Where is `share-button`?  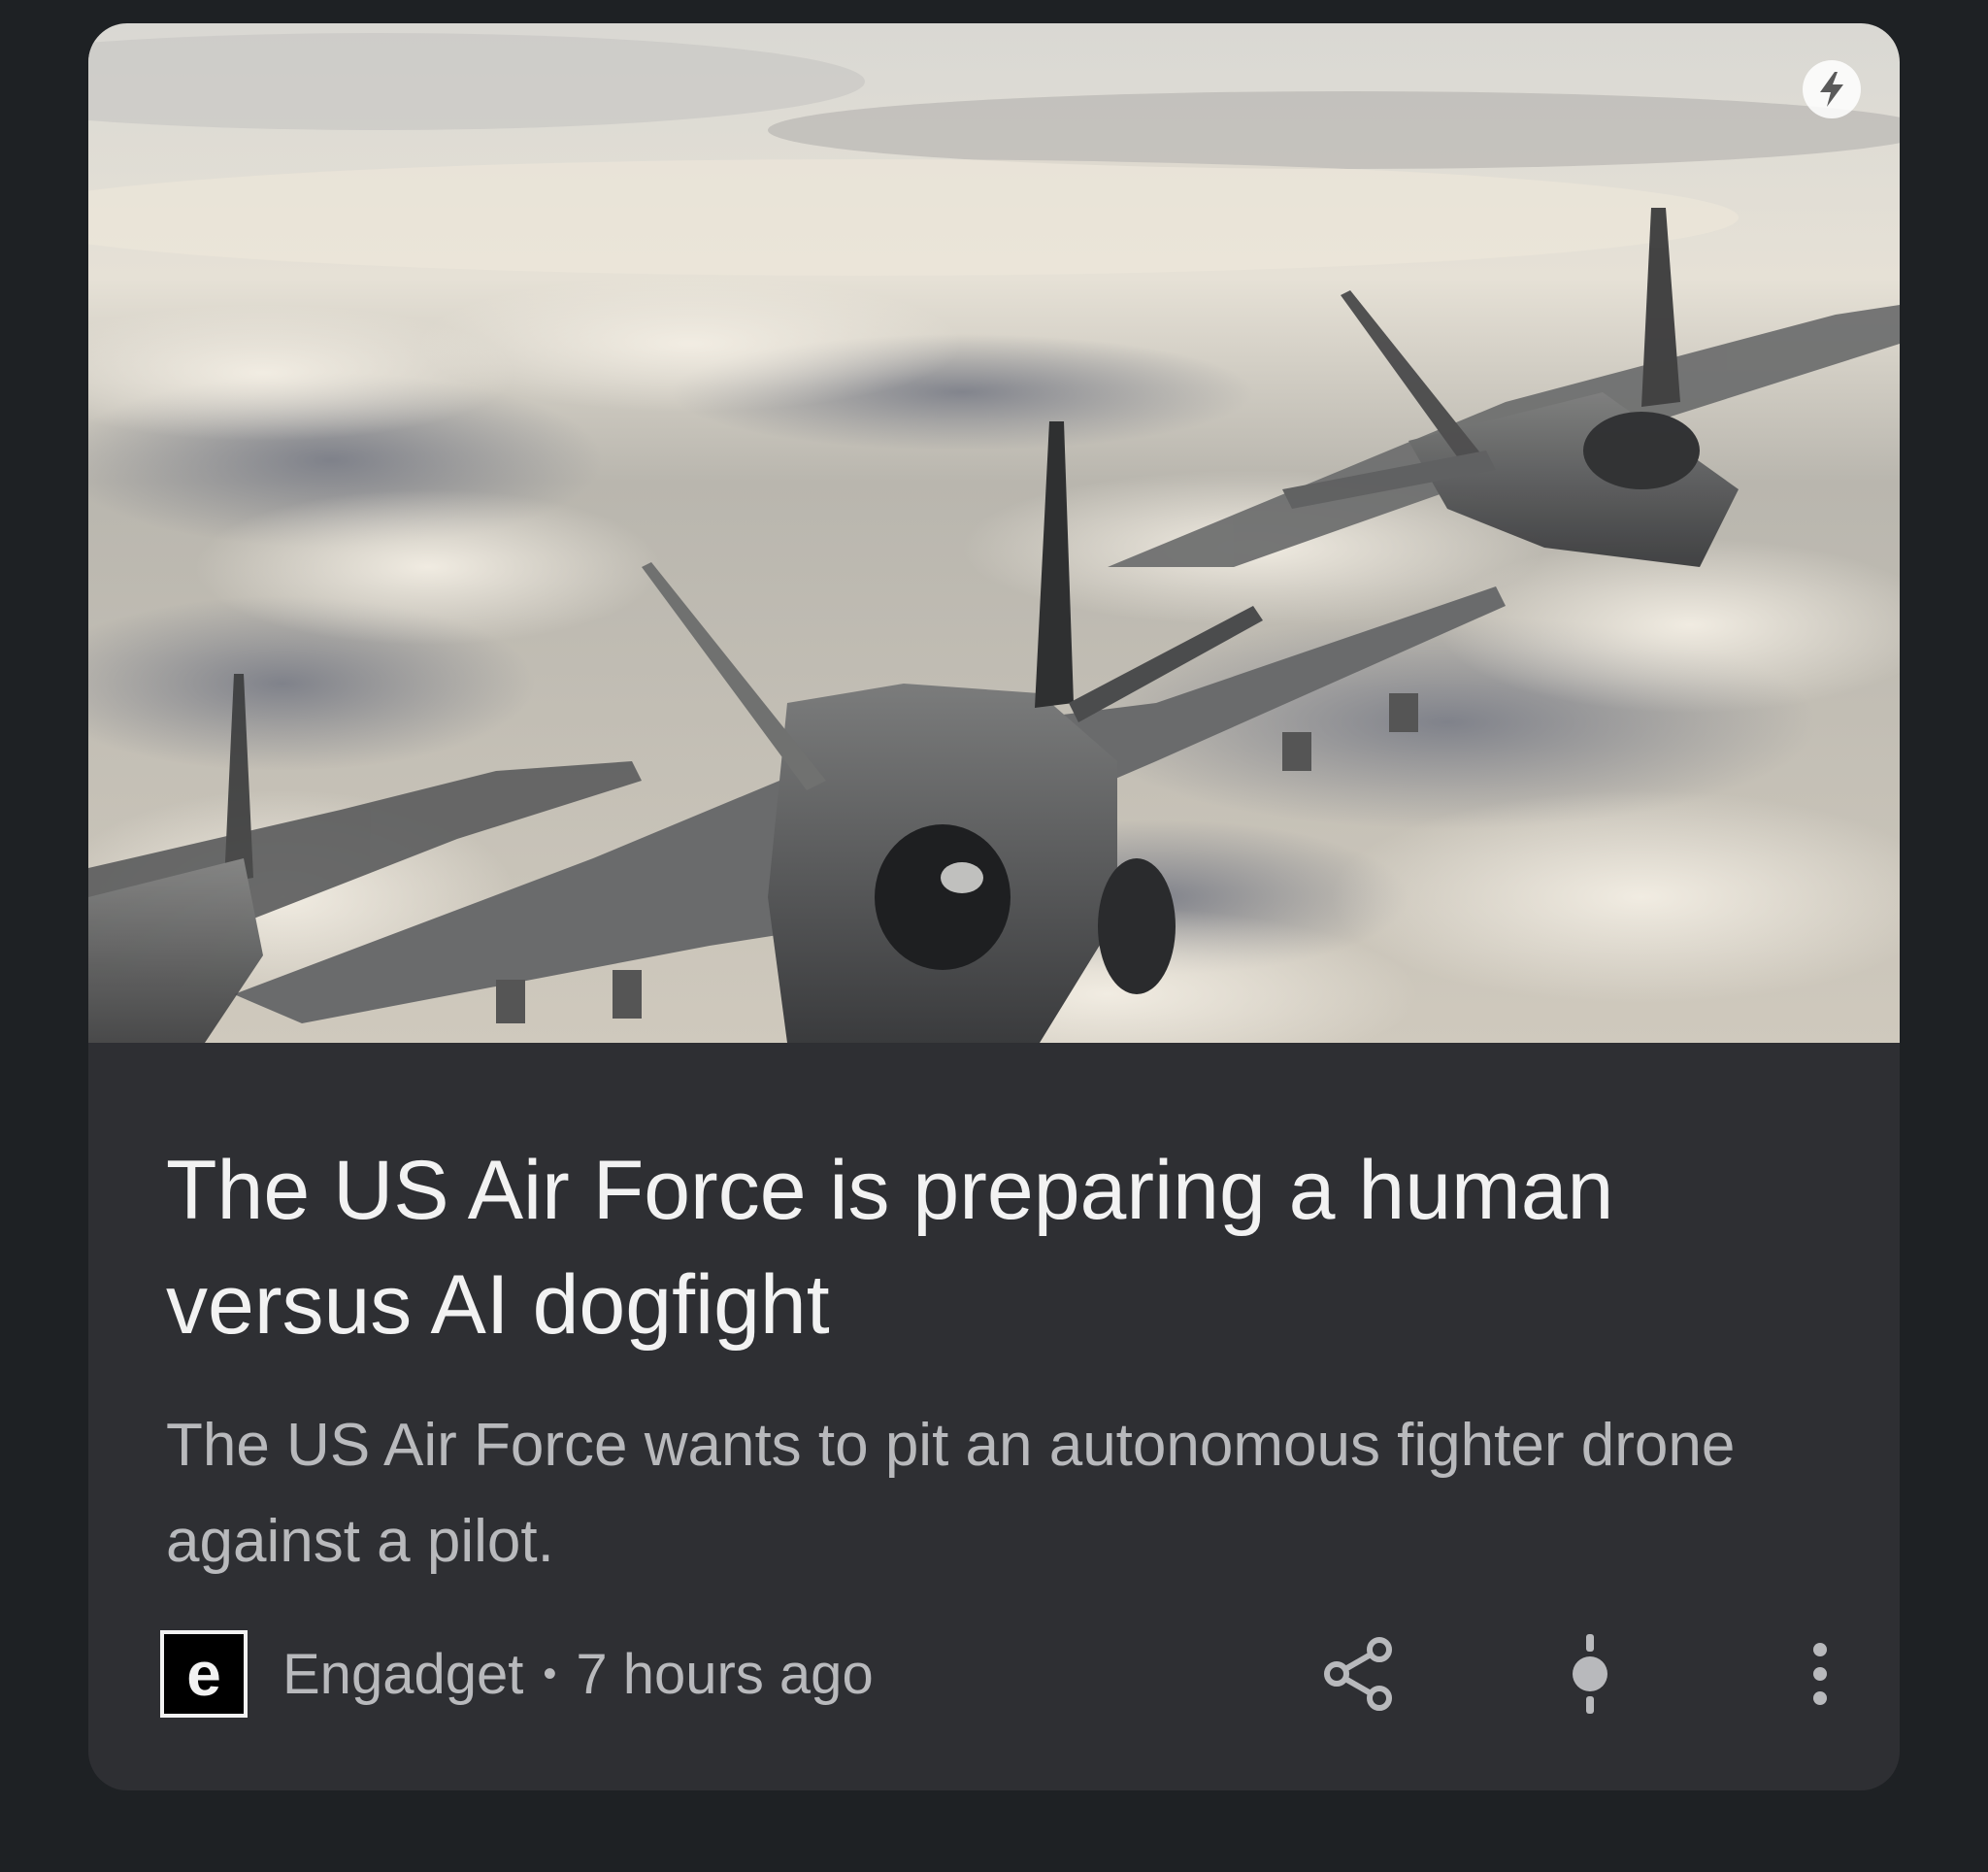
share-button is located at coordinates (1359, 1674).